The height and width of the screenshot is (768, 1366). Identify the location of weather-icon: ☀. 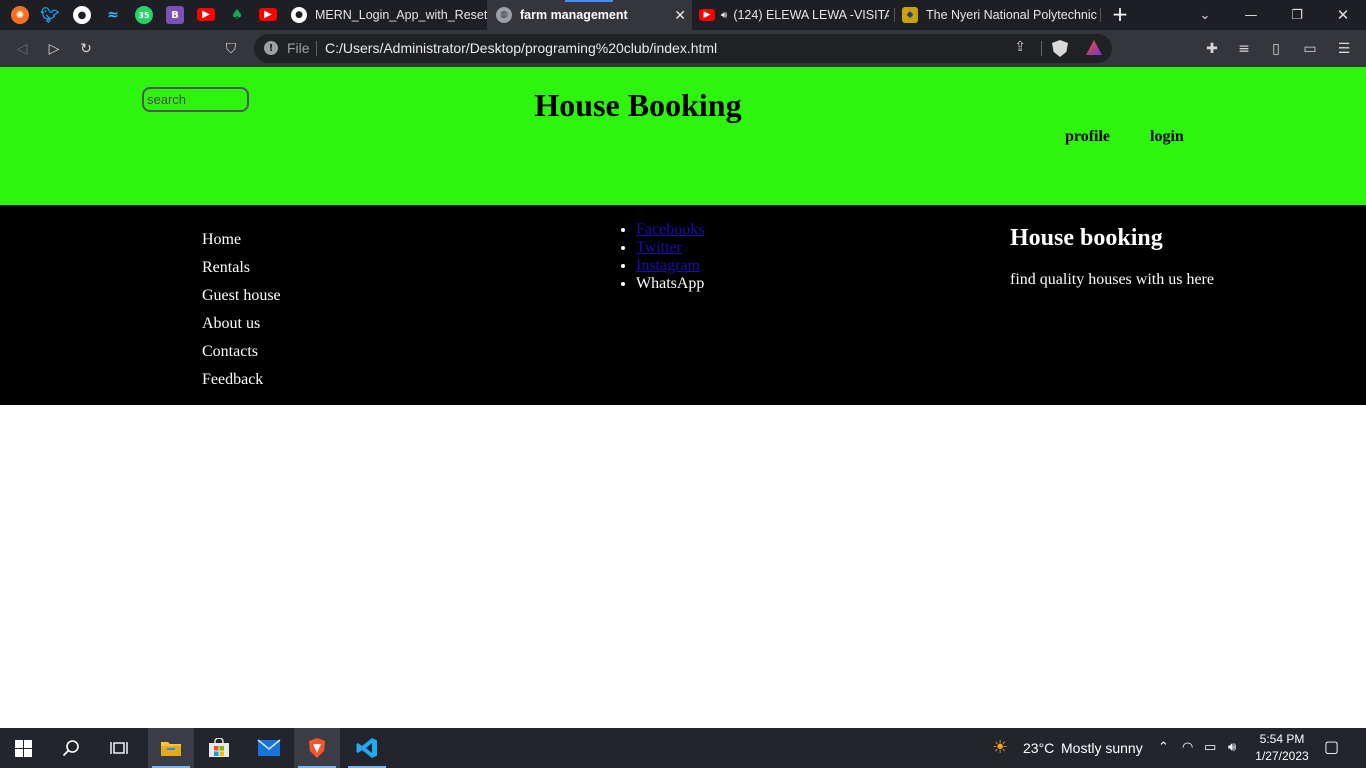
(1000, 747).